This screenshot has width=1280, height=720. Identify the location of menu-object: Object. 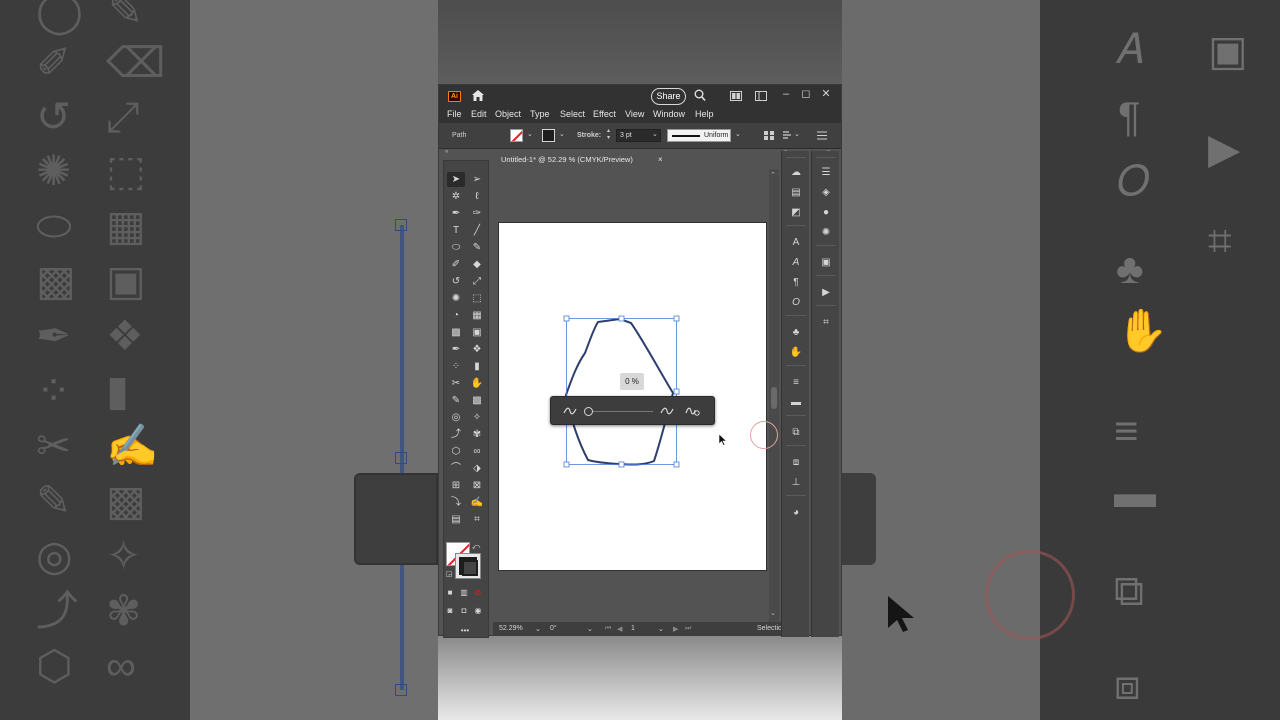
(508, 114).